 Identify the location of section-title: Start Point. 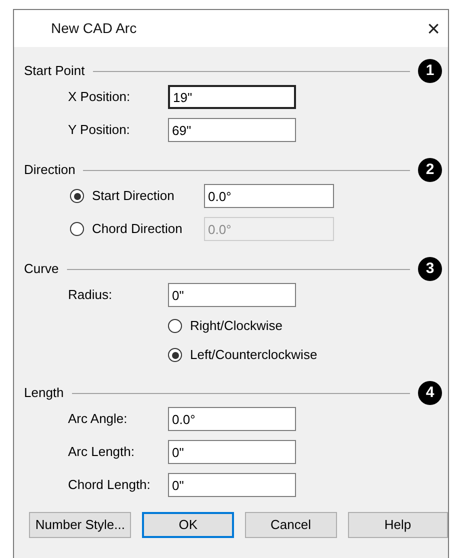
(54, 71).